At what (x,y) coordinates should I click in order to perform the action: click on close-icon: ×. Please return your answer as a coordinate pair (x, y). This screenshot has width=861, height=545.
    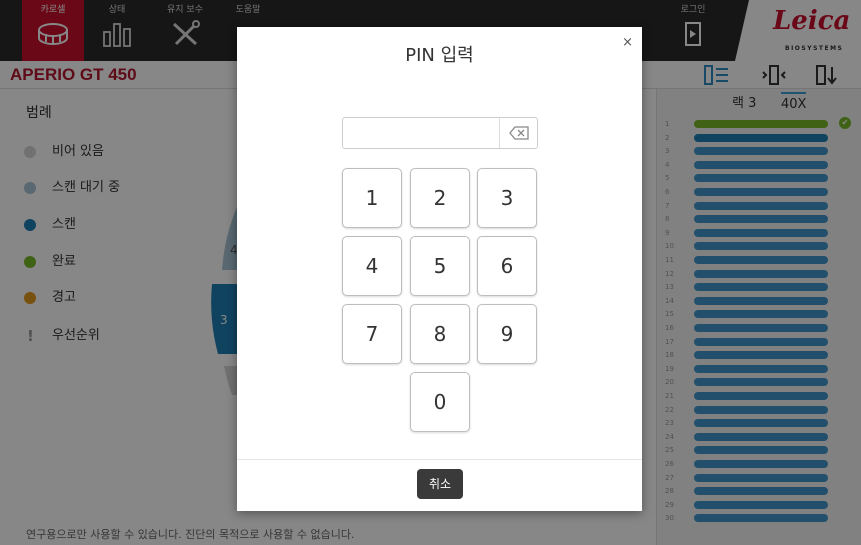
    Looking at the image, I should click on (627, 42).